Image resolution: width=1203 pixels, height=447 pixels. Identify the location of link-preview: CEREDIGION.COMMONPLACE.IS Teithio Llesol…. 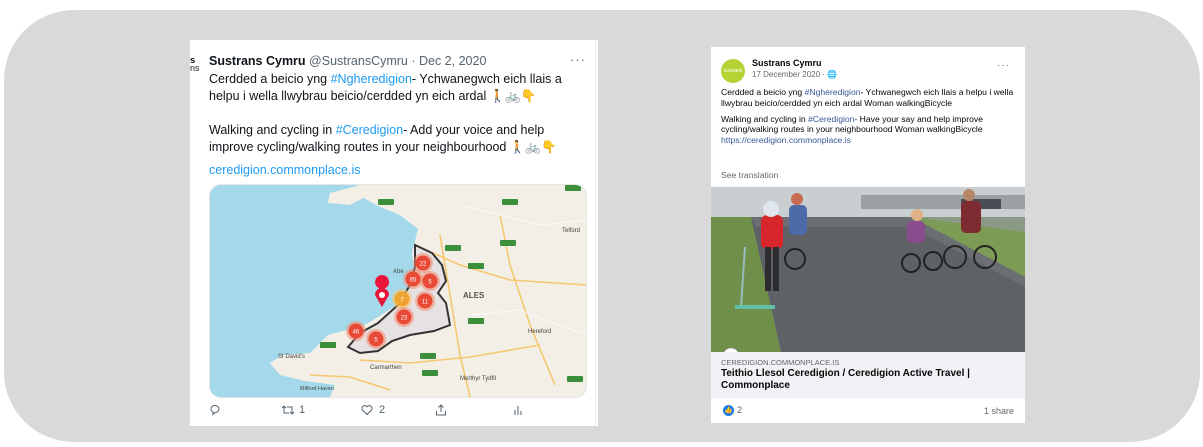
(868, 375).